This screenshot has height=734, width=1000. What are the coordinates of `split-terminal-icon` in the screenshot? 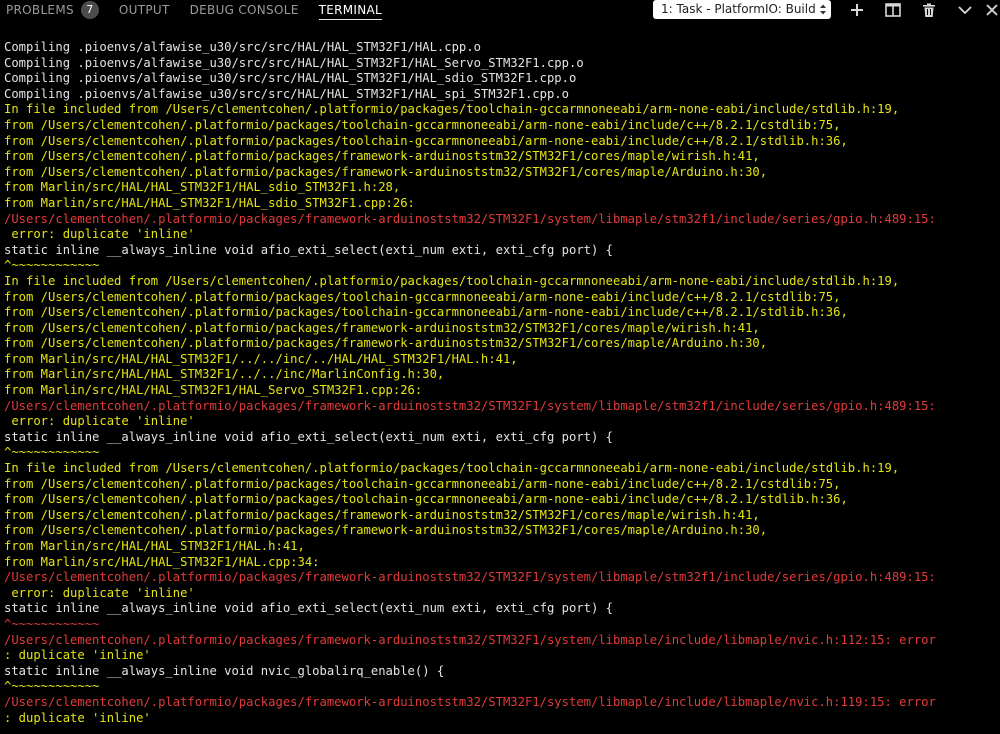 It's located at (893, 10).